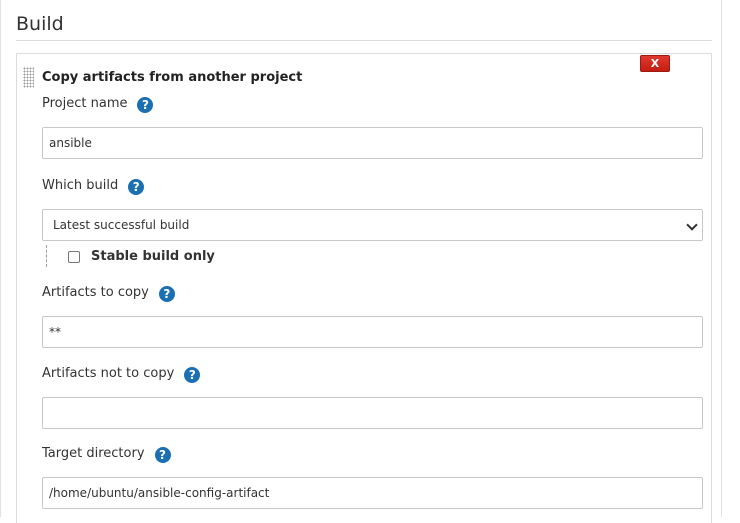  Describe the element at coordinates (108, 373) in the screenshot. I see `artifacts-not-to-copy-label-text: Artifacts not to copy` at that location.